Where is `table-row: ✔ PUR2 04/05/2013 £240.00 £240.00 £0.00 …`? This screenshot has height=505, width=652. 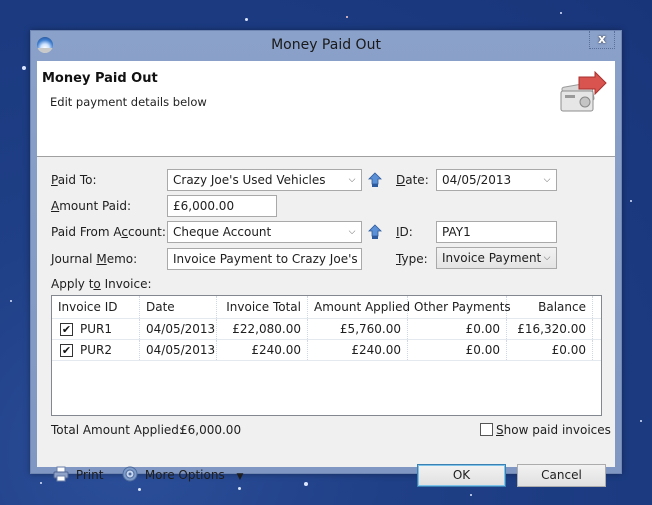 table-row: ✔ PUR2 04/05/2013 £240.00 £240.00 £0.00 … is located at coordinates (326, 350).